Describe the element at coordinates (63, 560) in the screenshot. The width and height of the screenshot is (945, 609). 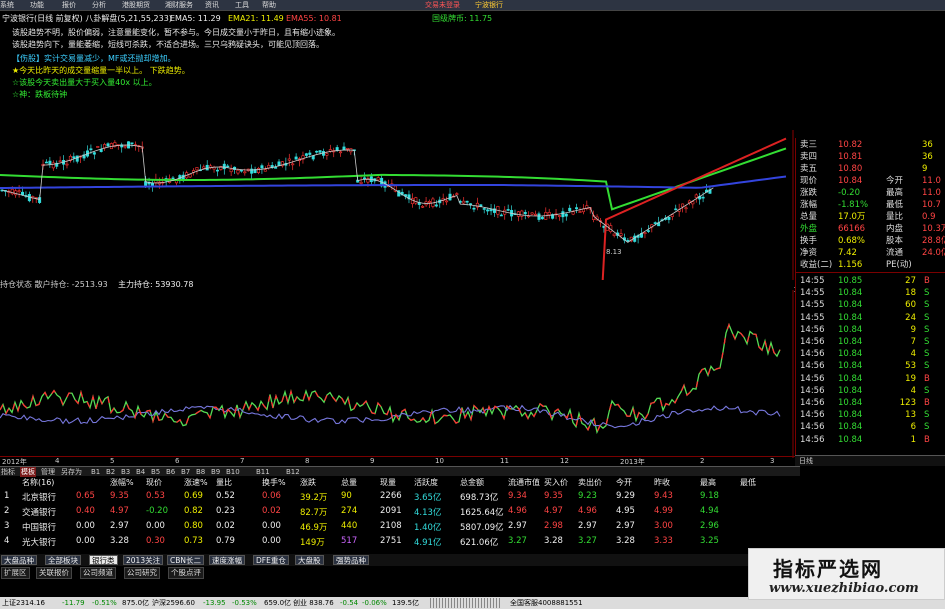
I see `sector-tab: 全部板块` at that location.